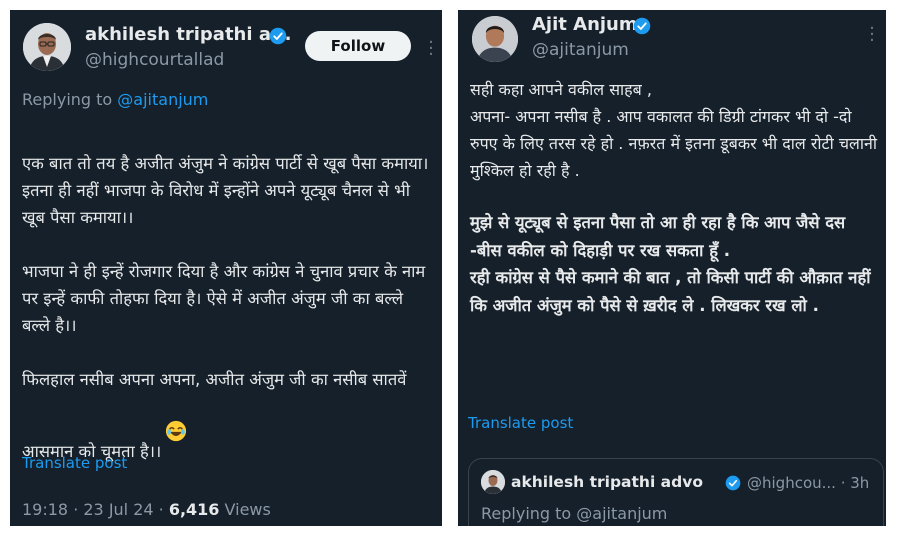  What do you see at coordinates (67, 99) in the screenshot?
I see `replying-to-label: Replying to` at bounding box center [67, 99].